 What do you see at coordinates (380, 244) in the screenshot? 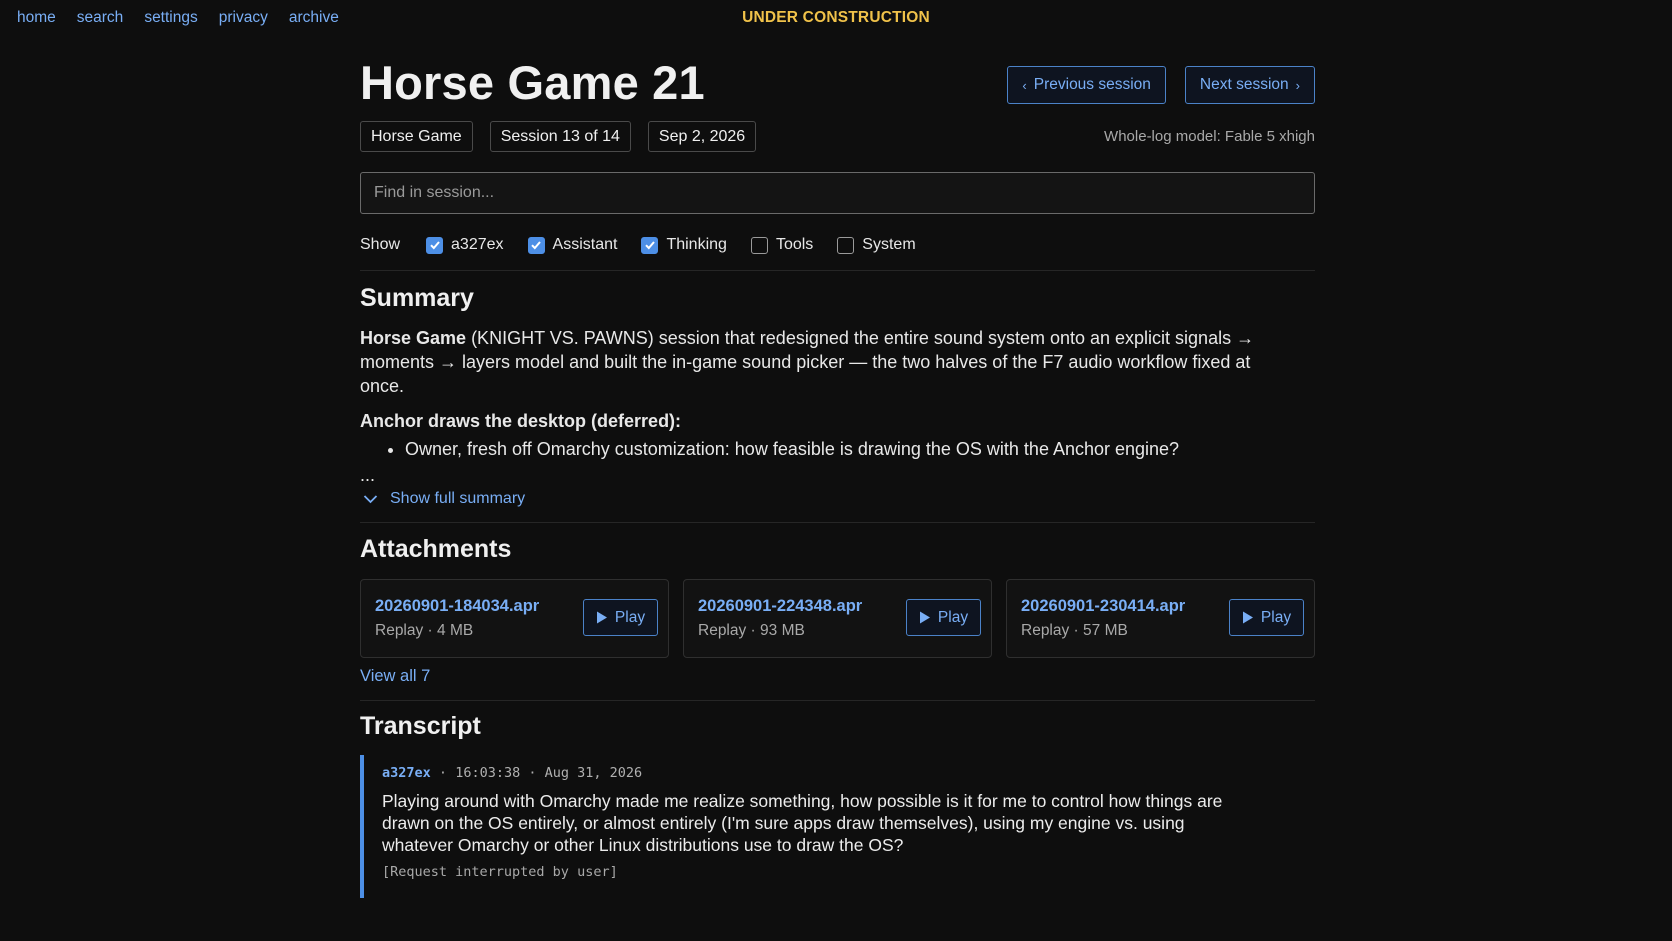
I see `show-label: Show` at bounding box center [380, 244].